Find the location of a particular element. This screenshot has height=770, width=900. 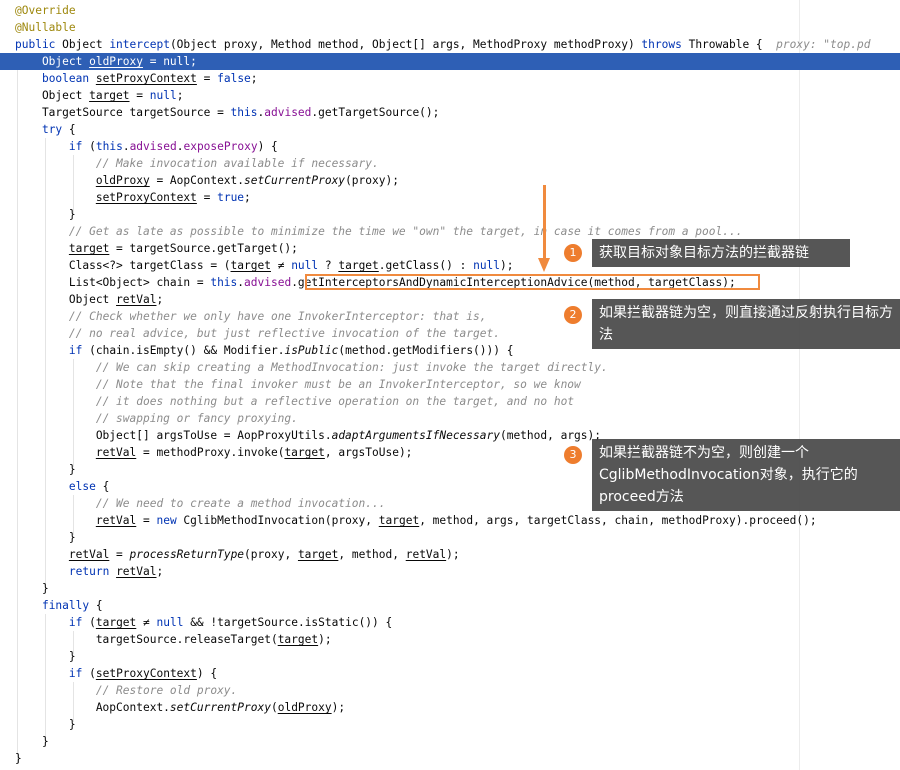

code-line: AopContext.setCurrentProxy(oldProxy); is located at coordinates (450, 707).